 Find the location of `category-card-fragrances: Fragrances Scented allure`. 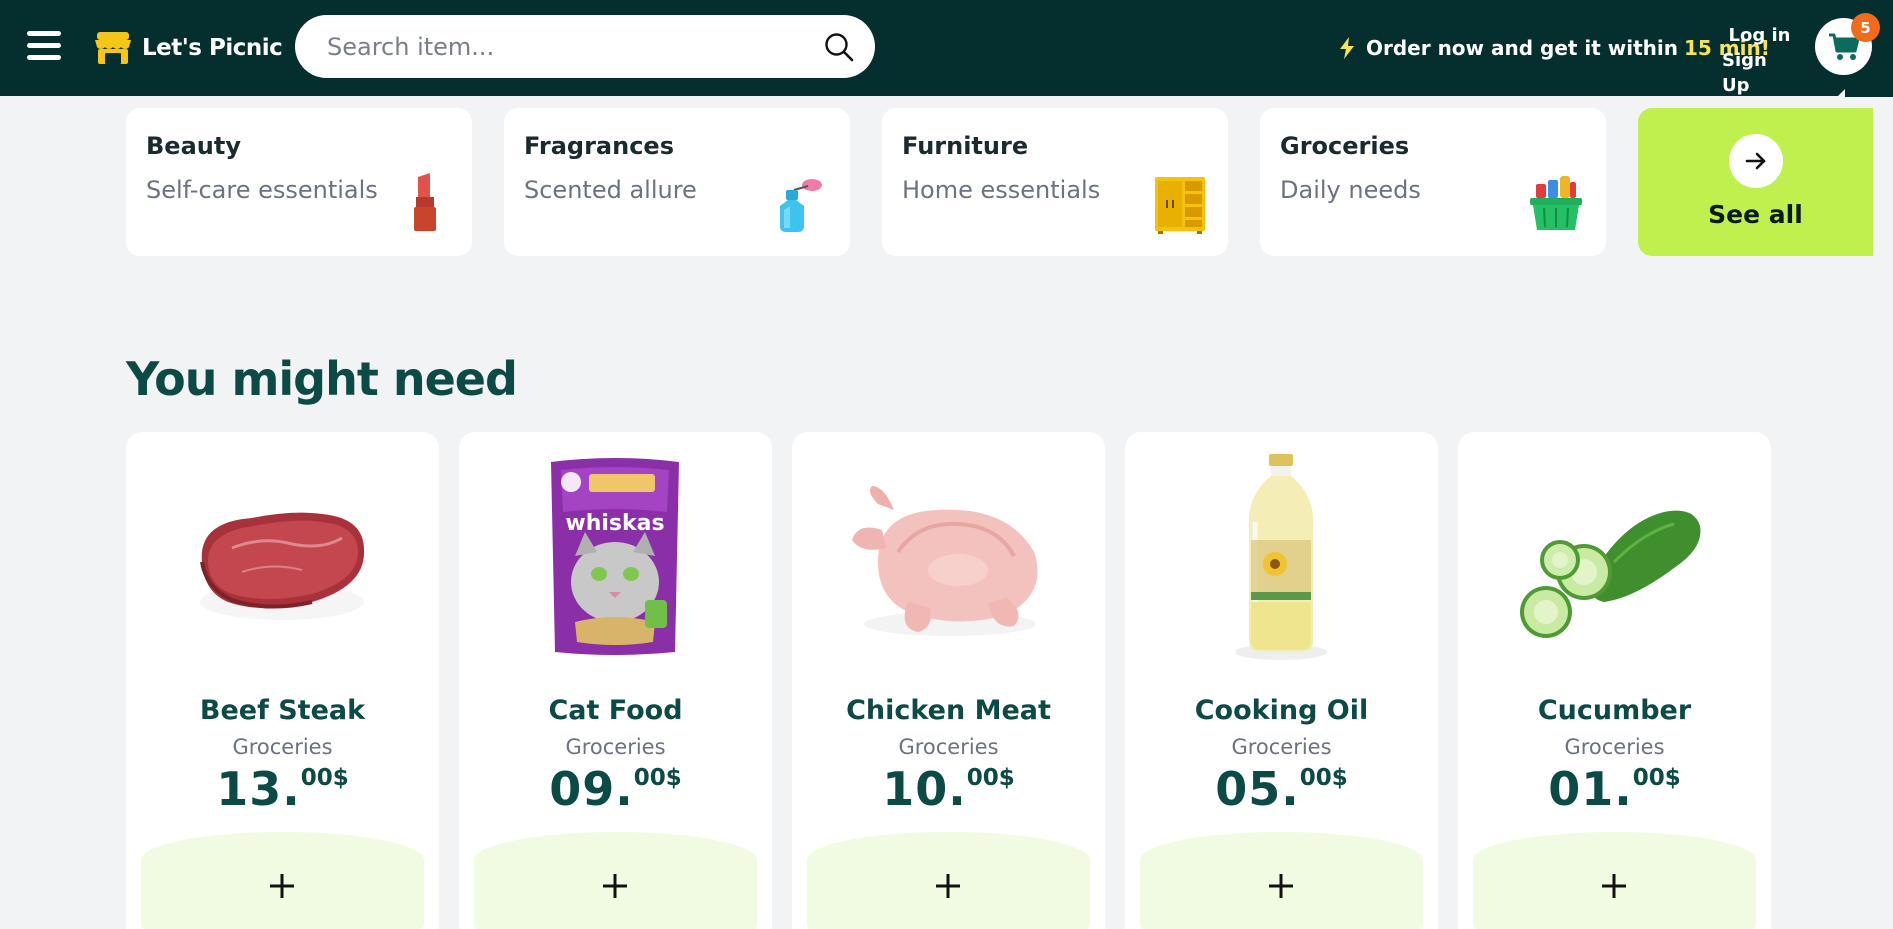

category-card-fragrances: Fragrances Scented allure is located at coordinates (677, 182).